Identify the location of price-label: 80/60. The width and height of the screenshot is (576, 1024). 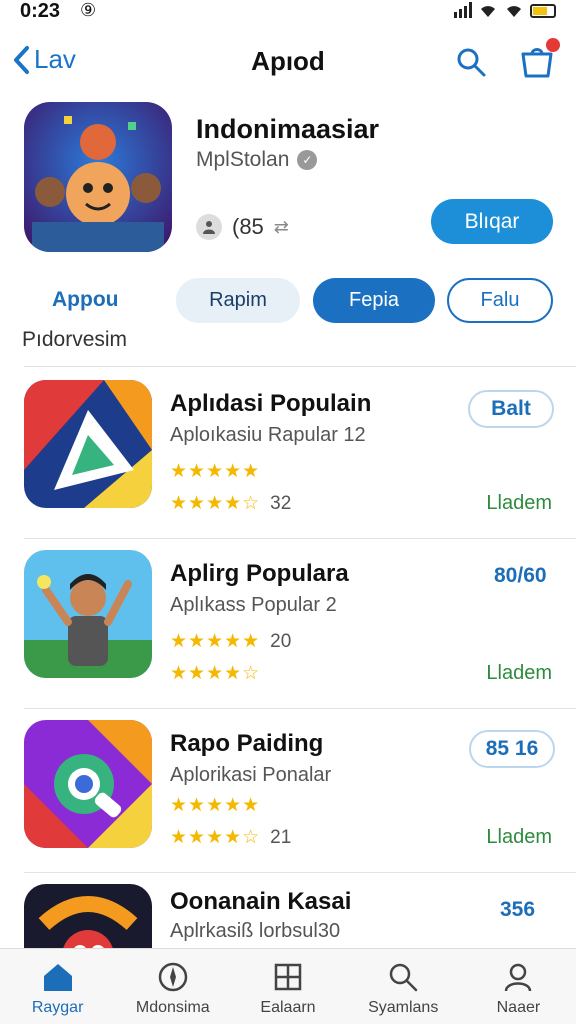
(520, 576).